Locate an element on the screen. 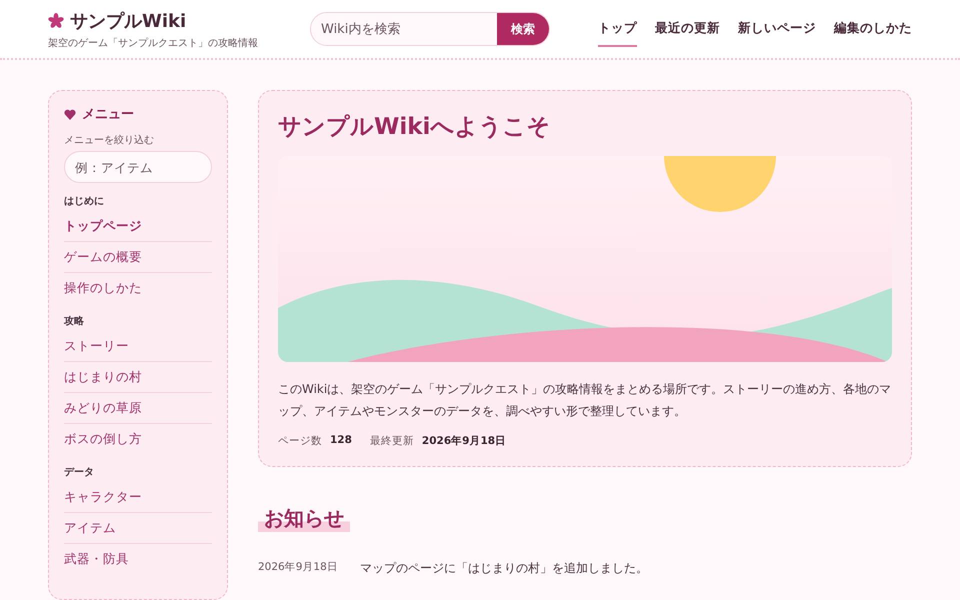  sidebar-title: メニュー is located at coordinates (108, 114).